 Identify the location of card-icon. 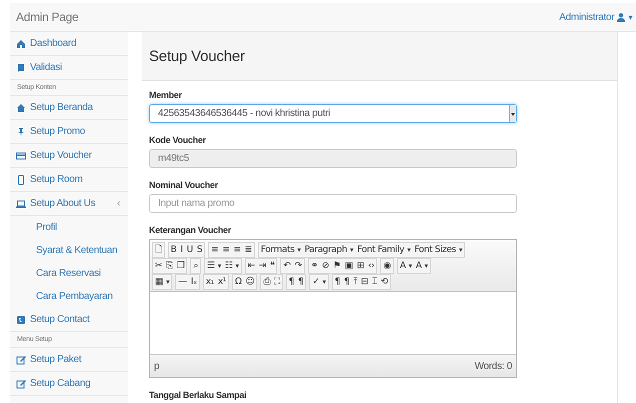
(21, 155).